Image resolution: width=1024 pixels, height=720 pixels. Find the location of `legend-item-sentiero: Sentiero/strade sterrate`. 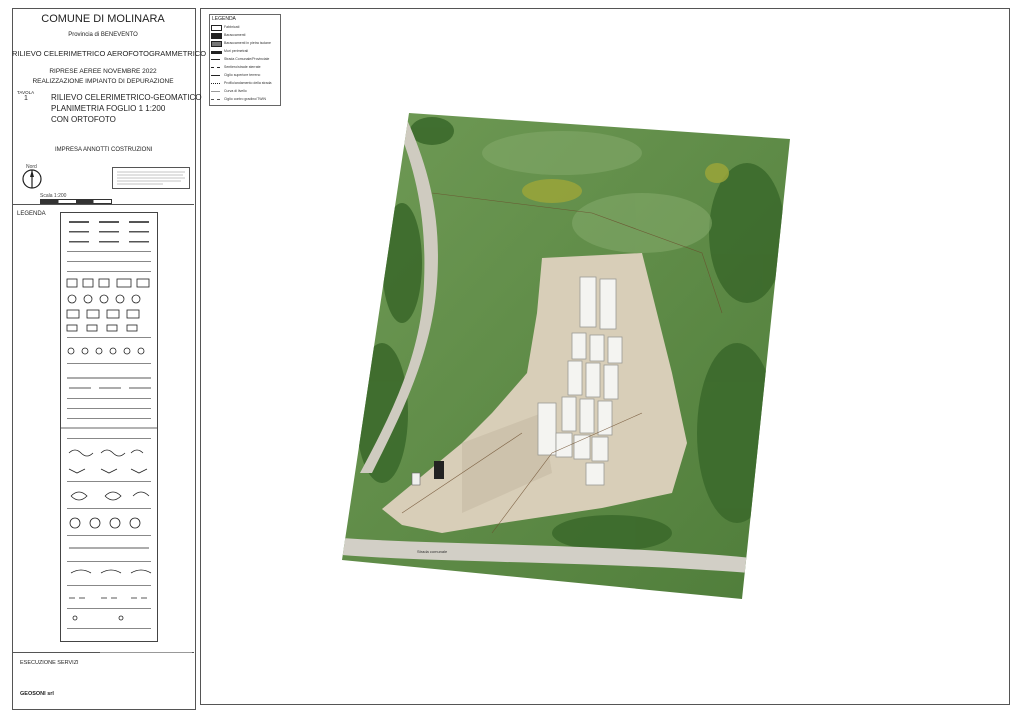

legend-item-sentiero: Sentiero/strade sterrate is located at coordinates (245, 68).